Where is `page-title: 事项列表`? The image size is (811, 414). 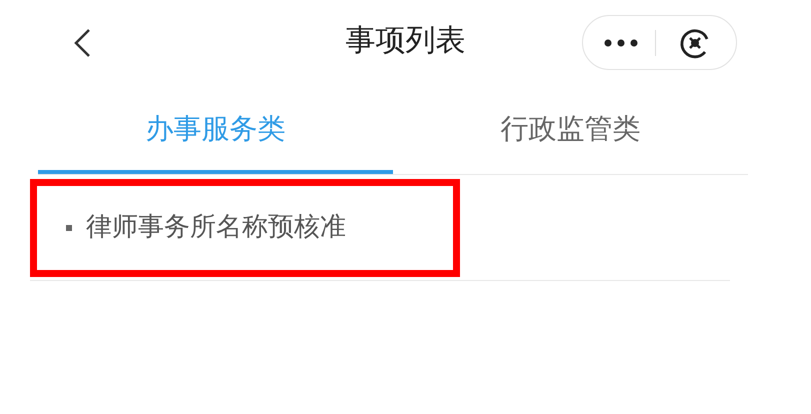
page-title: 事项列表 is located at coordinates (406, 41).